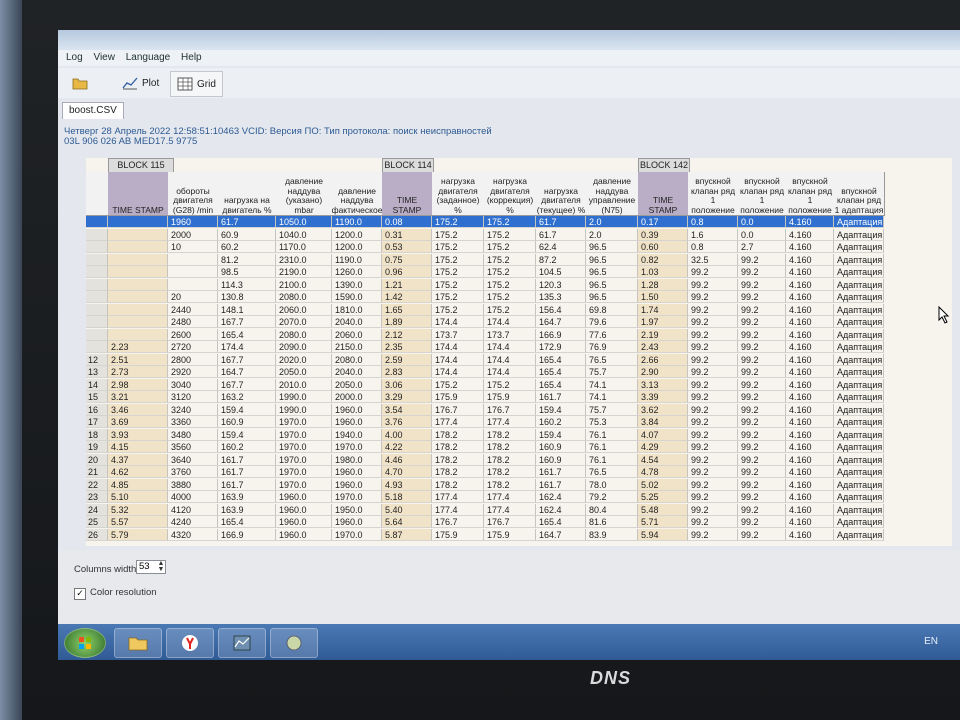 The height and width of the screenshot is (720, 960). Describe the element at coordinates (97, 422) in the screenshot. I see `row-number: 17` at that location.